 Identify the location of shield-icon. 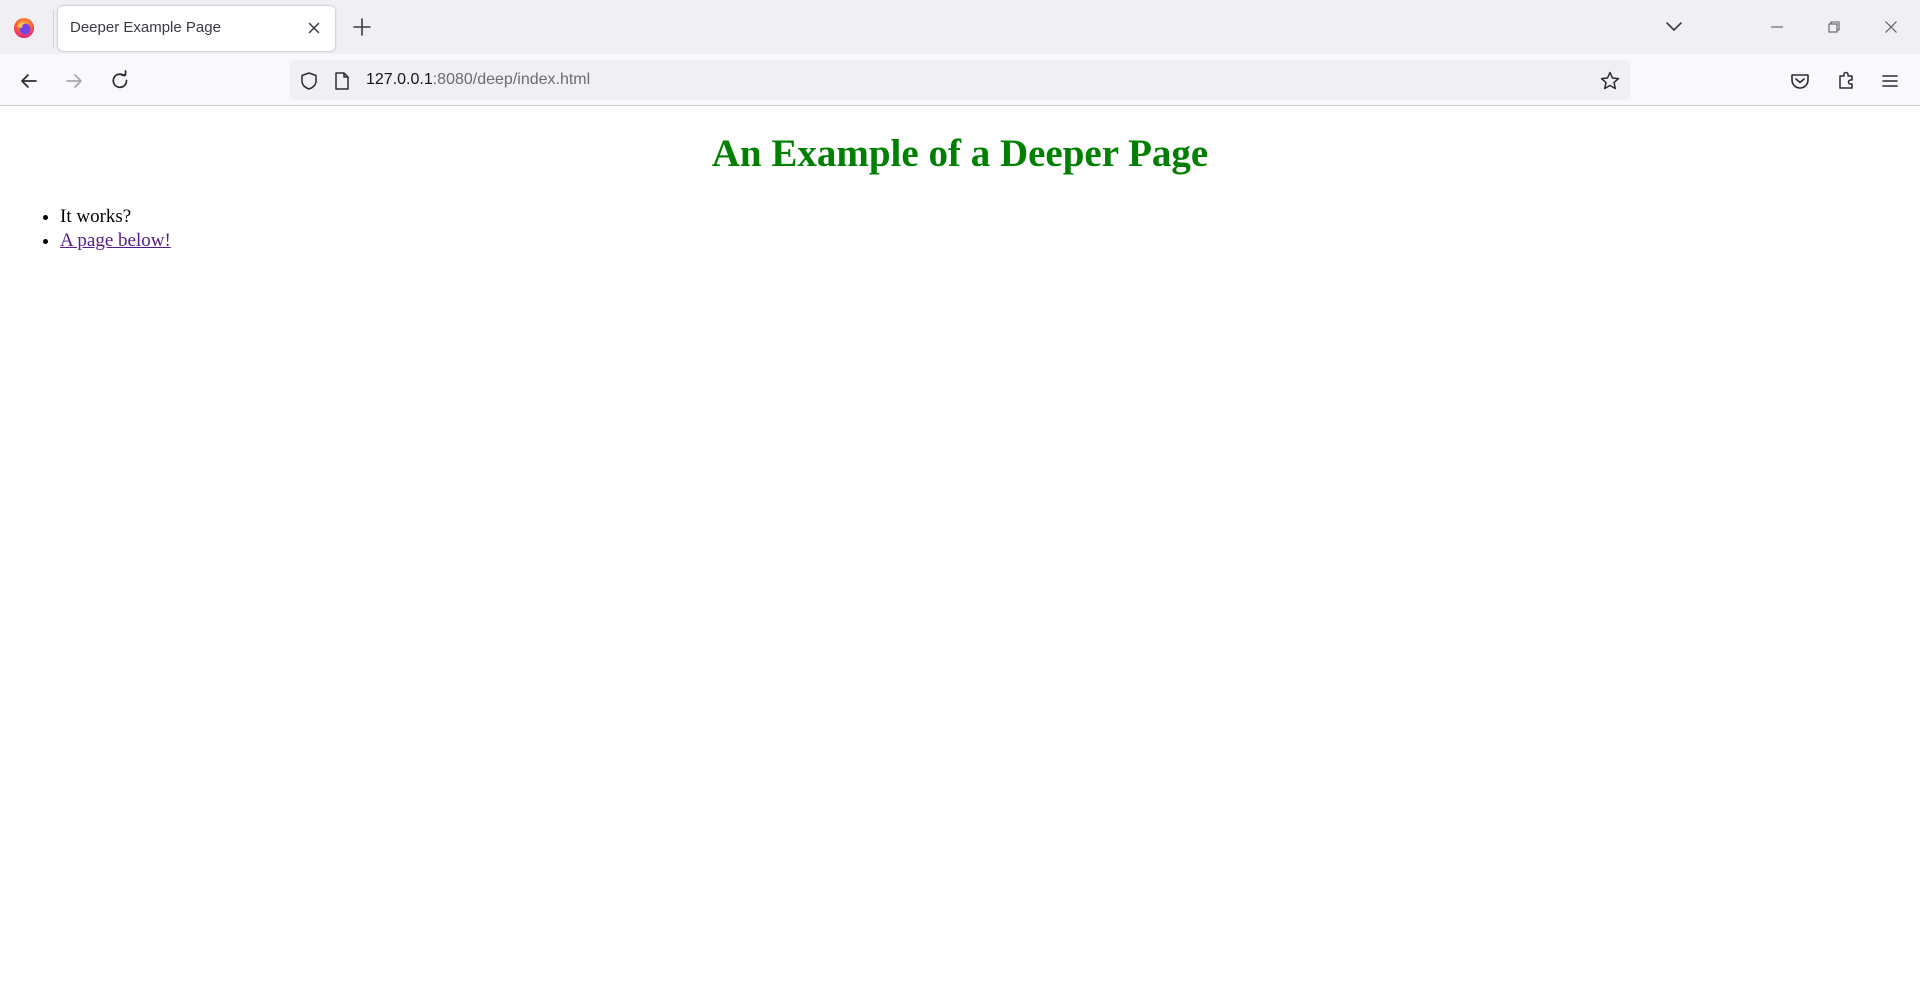
(309, 81).